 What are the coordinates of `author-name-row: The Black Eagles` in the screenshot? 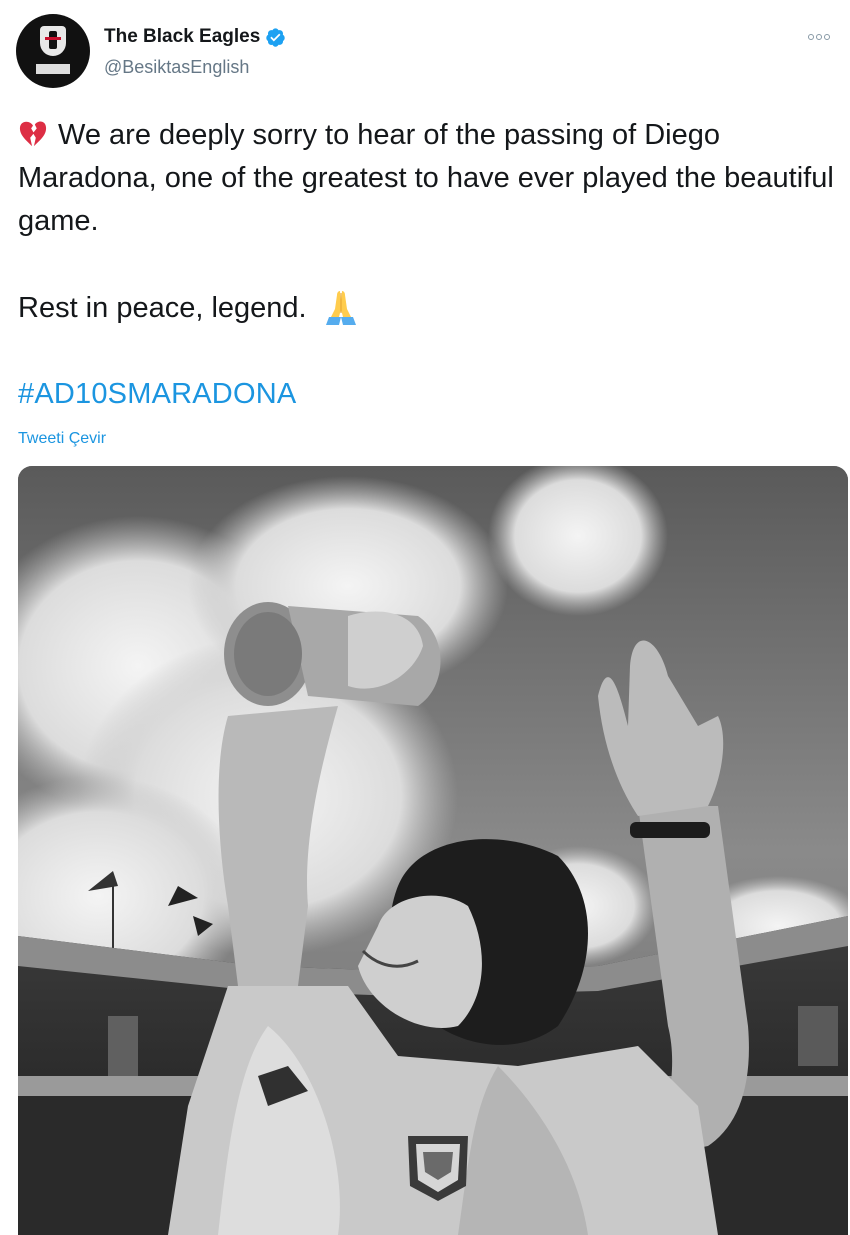 It's located at (195, 37).